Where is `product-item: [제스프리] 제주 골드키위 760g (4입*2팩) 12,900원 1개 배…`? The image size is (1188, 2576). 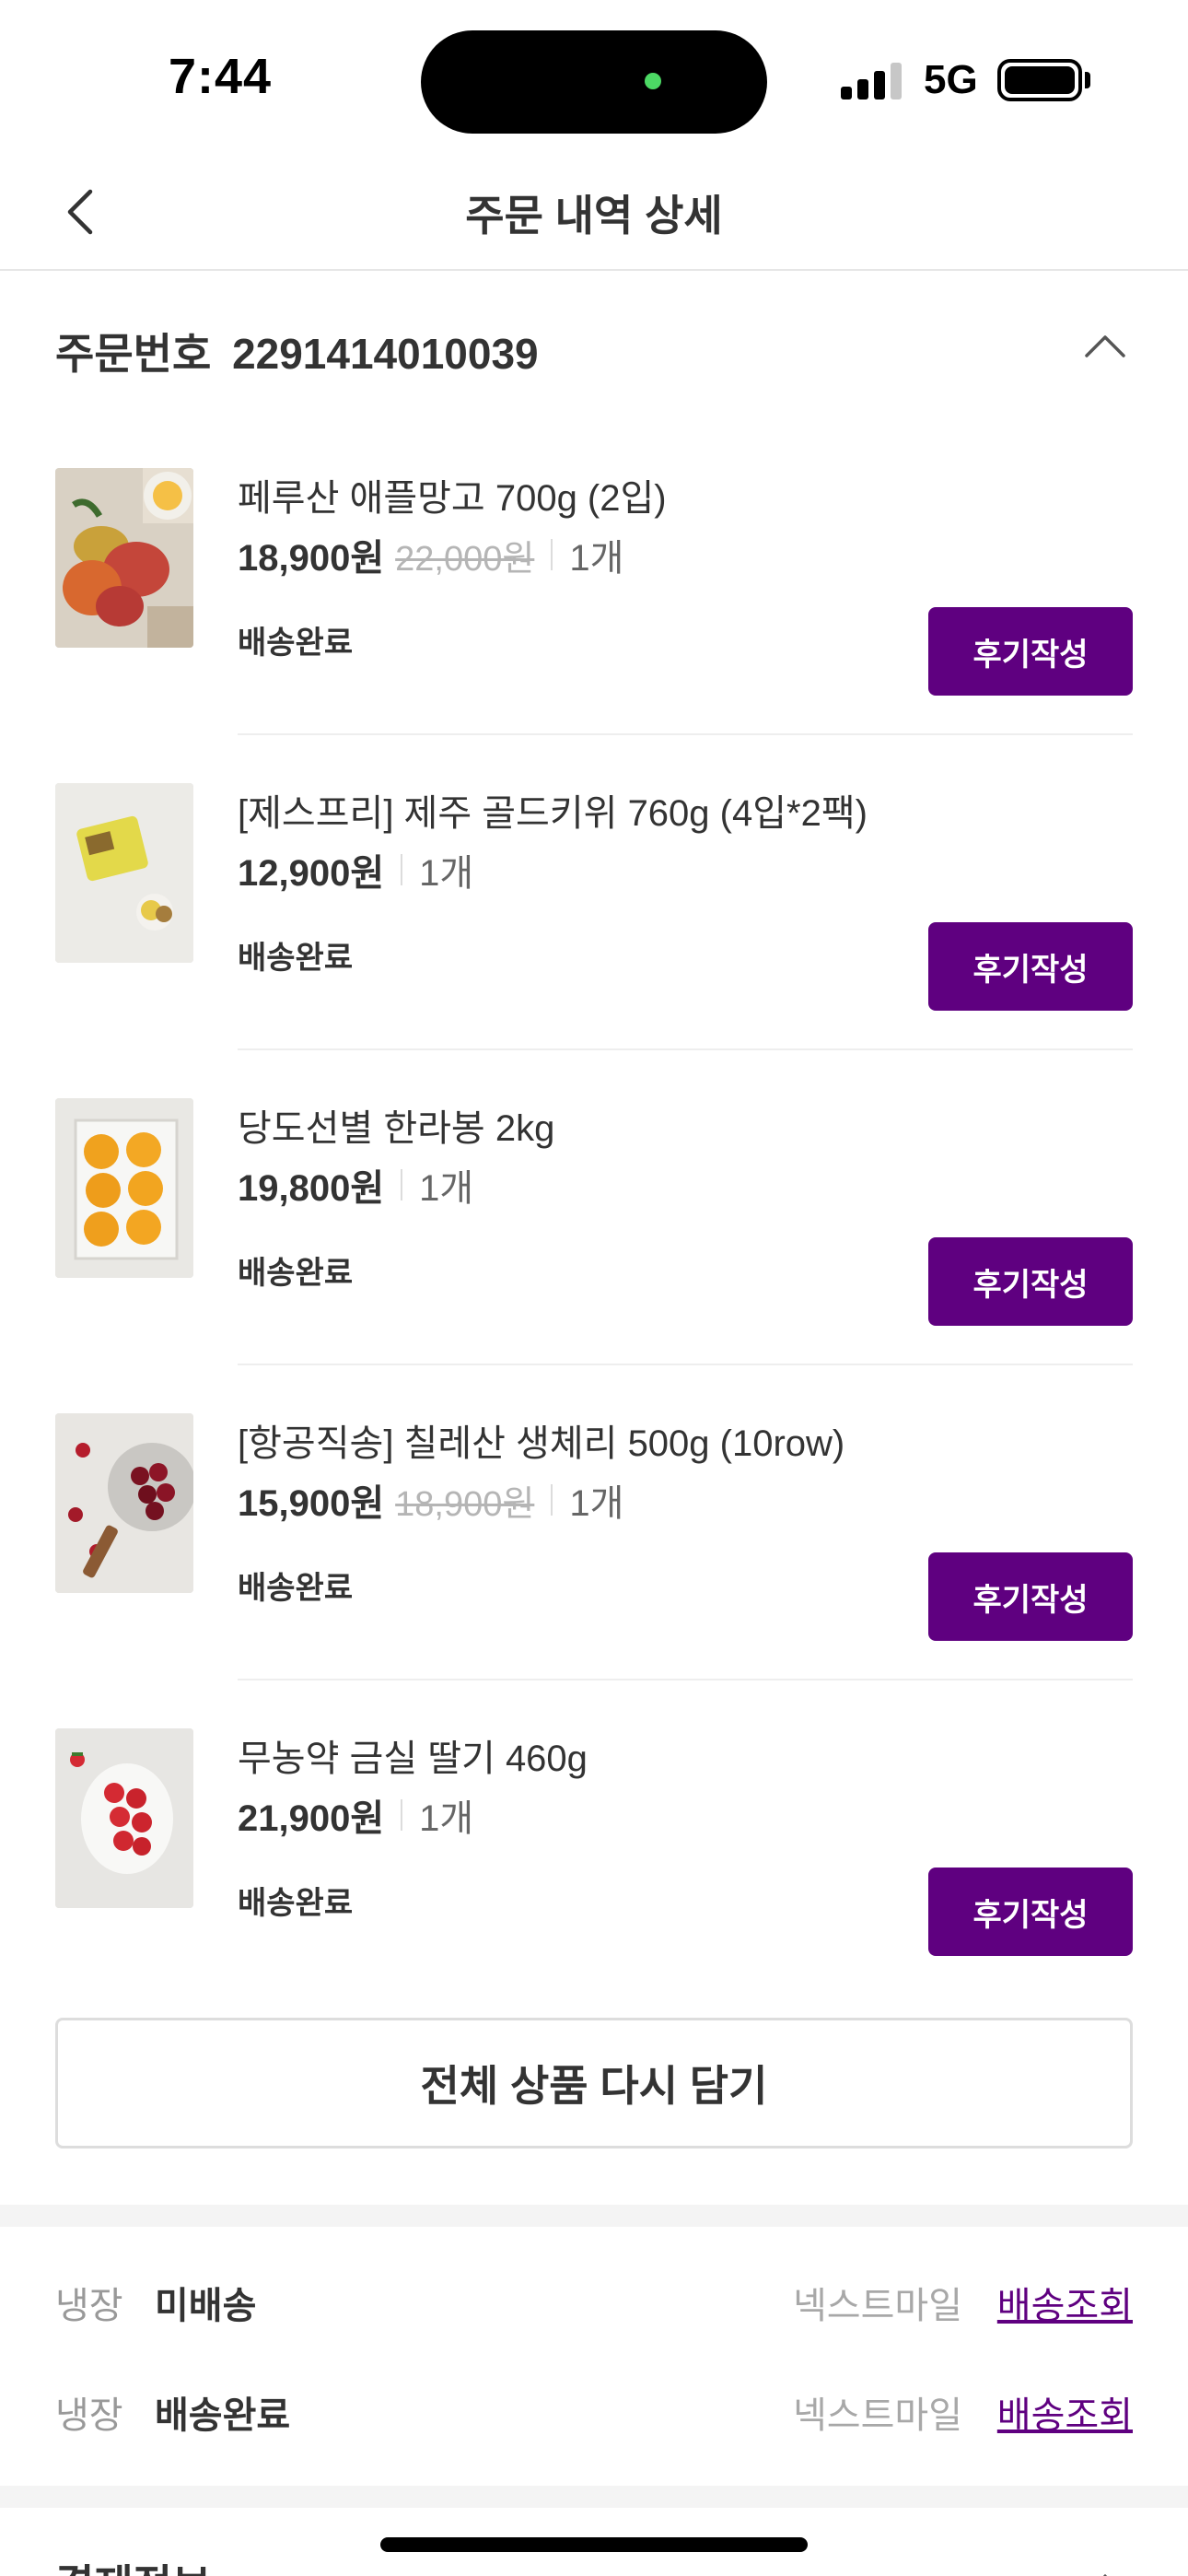 product-item: [제스프리] 제주 골드키위 760g (4입*2팩) 12,900원 1개 배… is located at coordinates (594, 892).